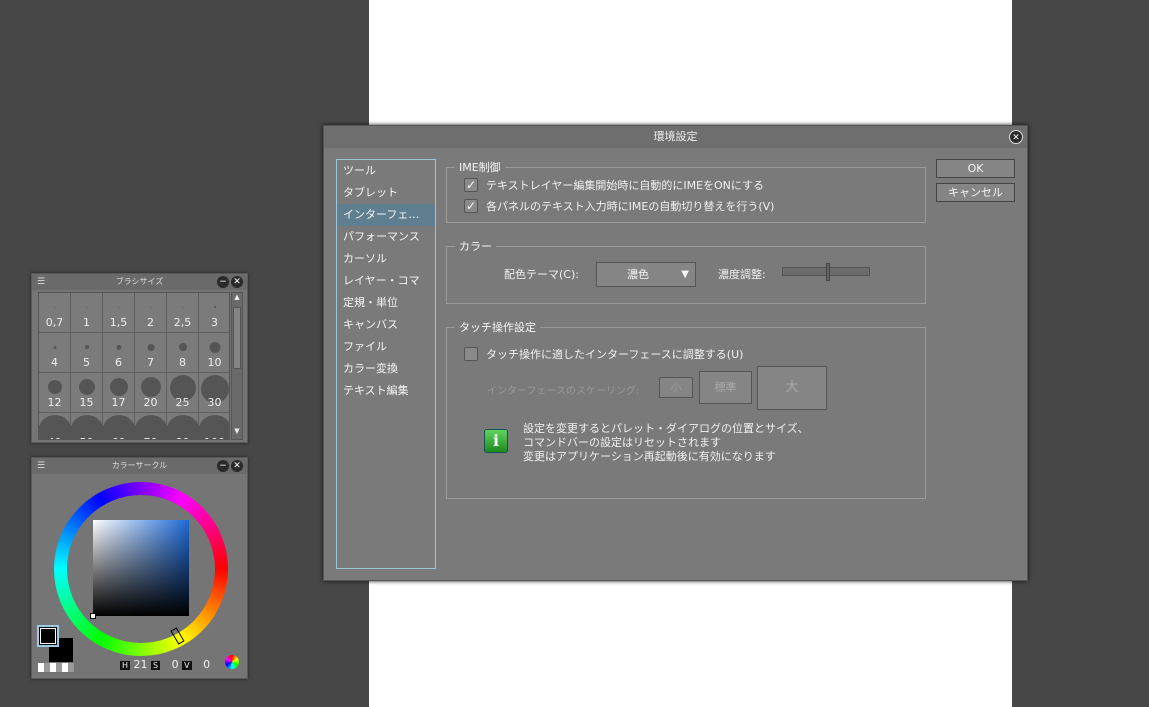  What do you see at coordinates (55, 353) in the screenshot?
I see `brush-size-cell: 4` at bounding box center [55, 353].